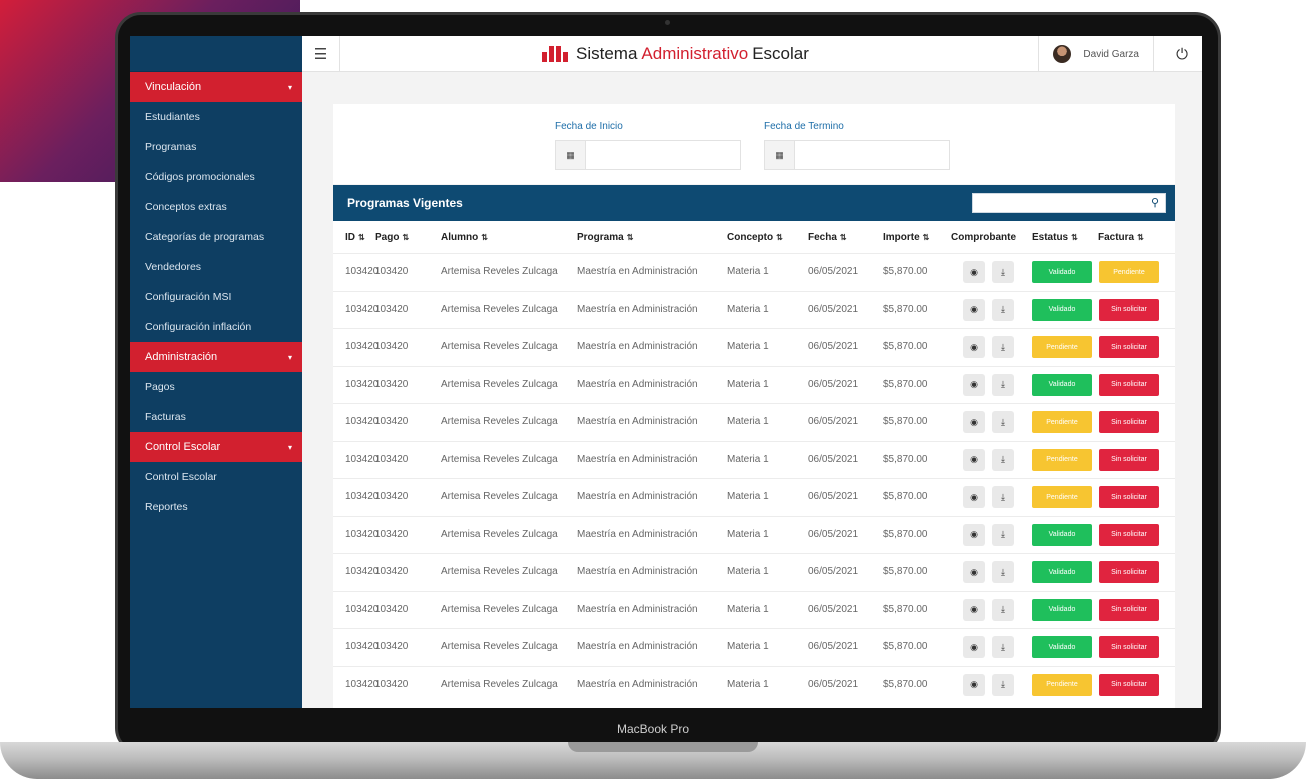 Image resolution: width=1306 pixels, height=779 pixels. Describe the element at coordinates (216, 477) in the screenshot. I see `sidebar-item: Control Escolar` at that location.